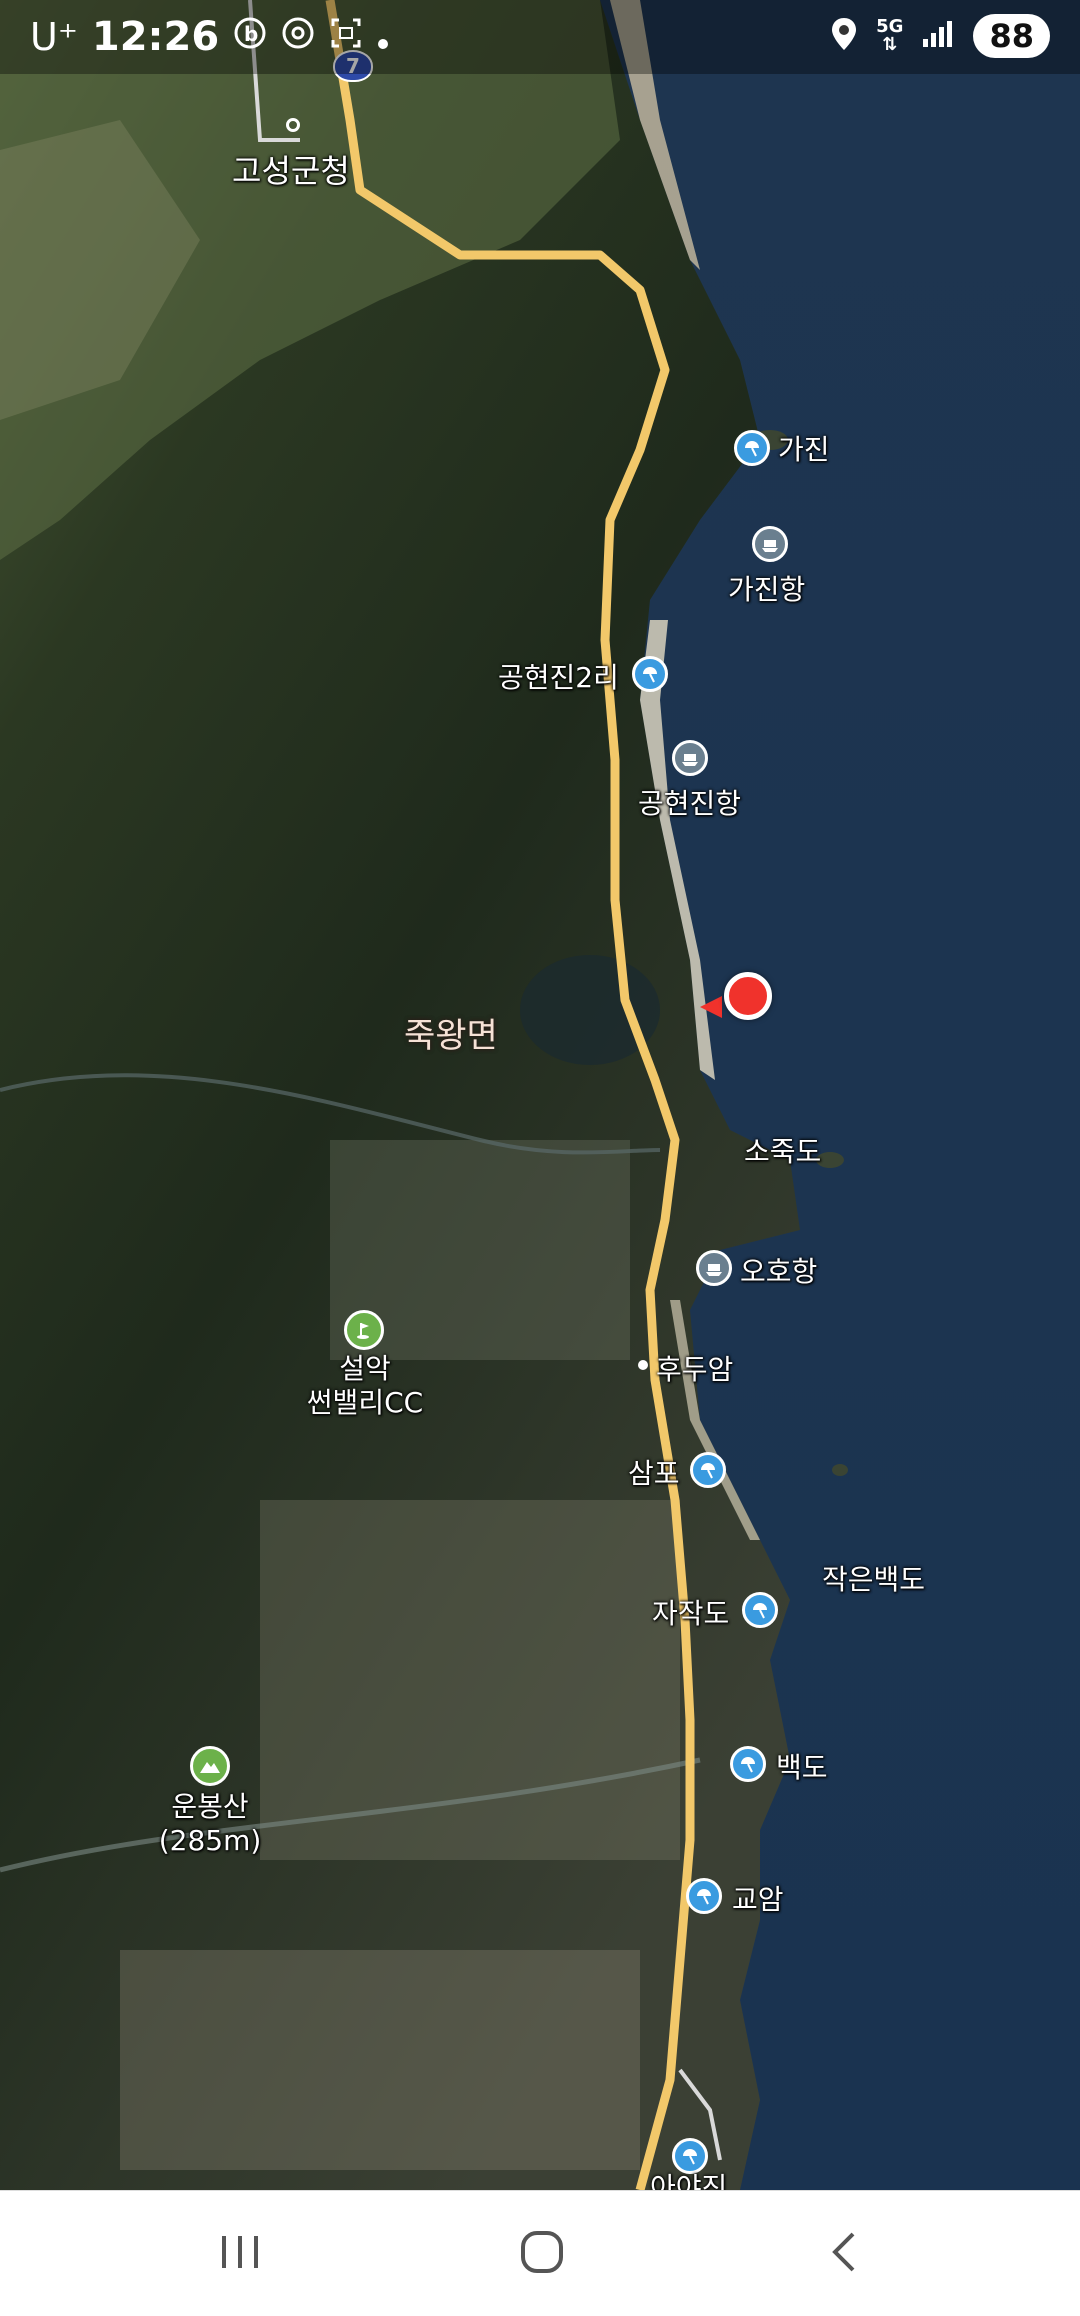  What do you see at coordinates (778, 1270) in the screenshot?
I see `place-label-oho-port: 오호항` at bounding box center [778, 1270].